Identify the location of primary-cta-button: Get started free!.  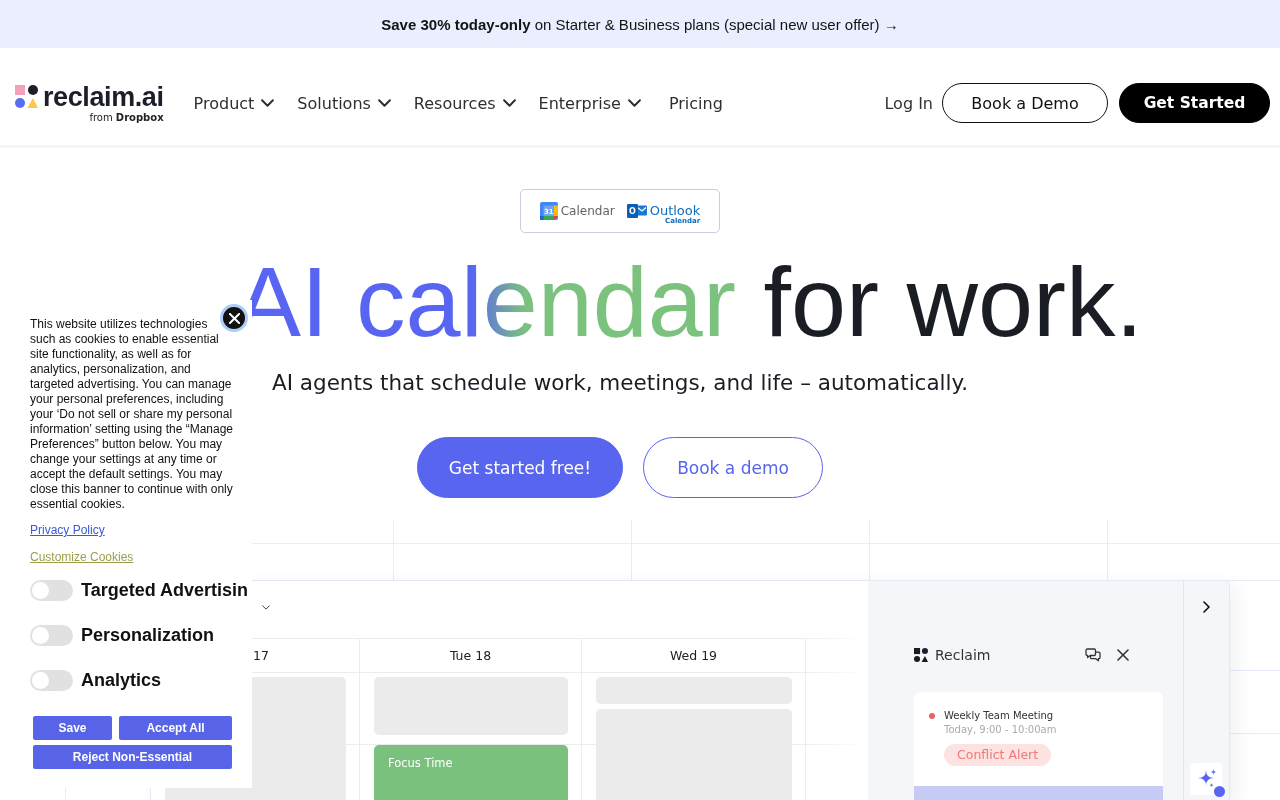
(520, 467).